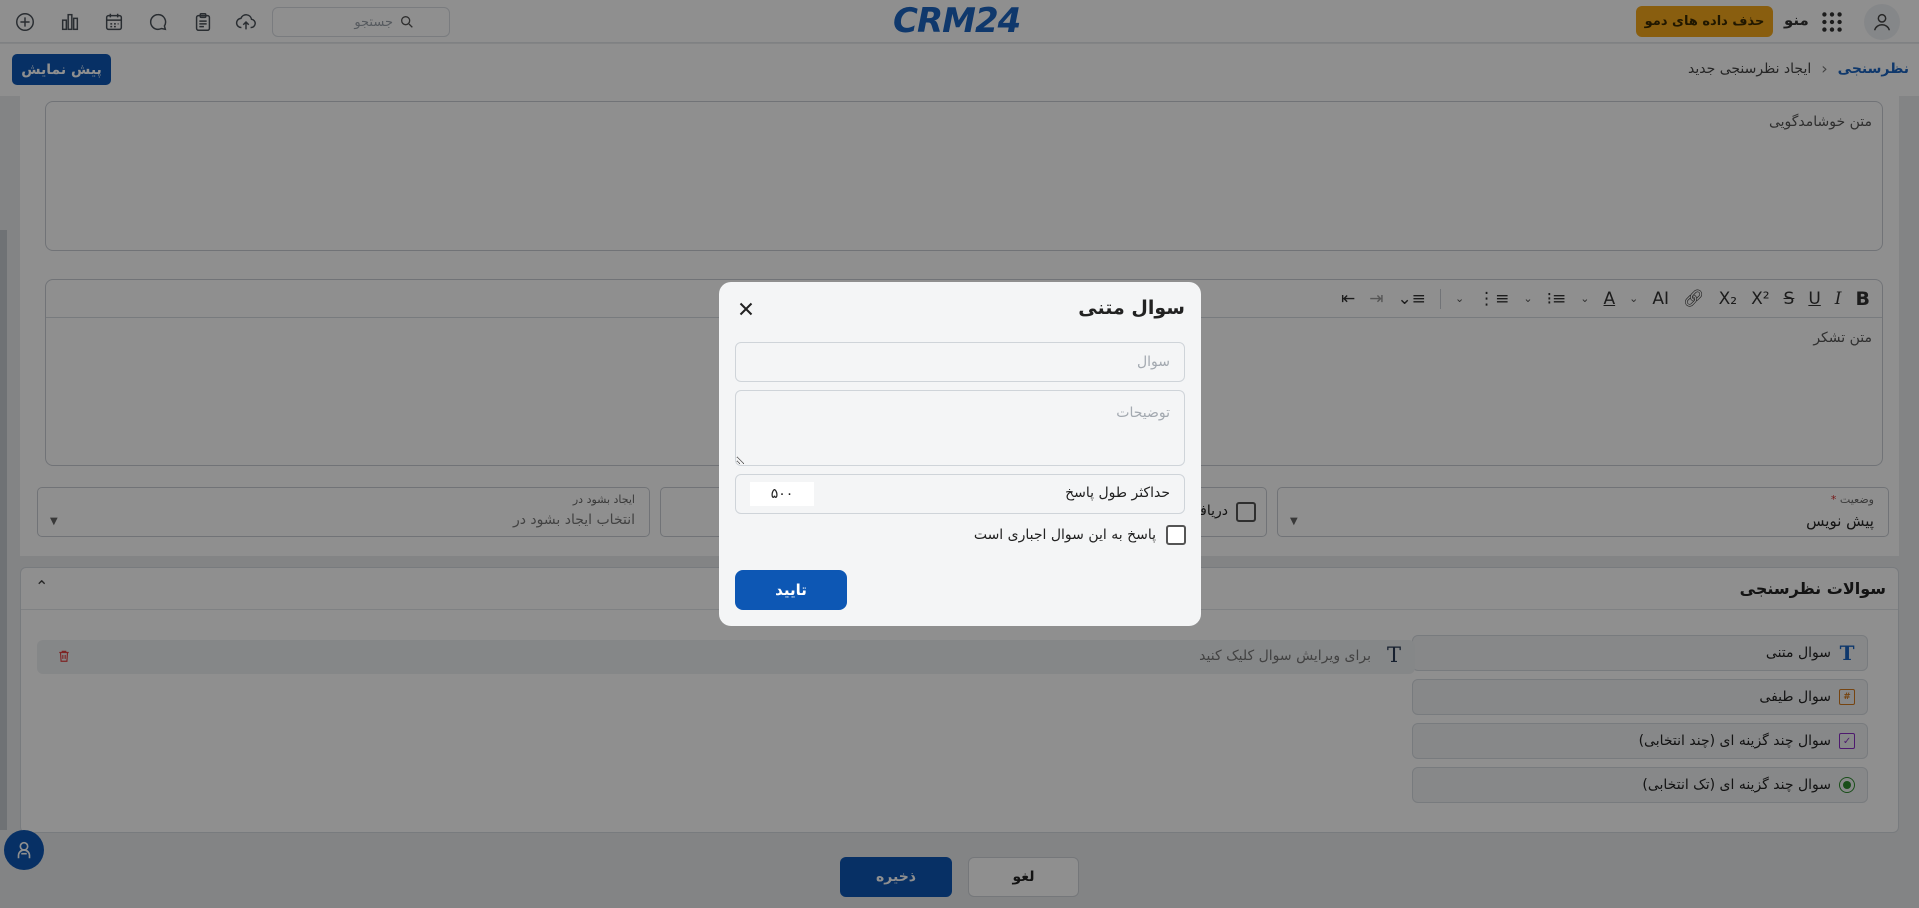 The image size is (1919, 908). Describe the element at coordinates (960, 362) in the screenshot. I see `question-input` at that location.